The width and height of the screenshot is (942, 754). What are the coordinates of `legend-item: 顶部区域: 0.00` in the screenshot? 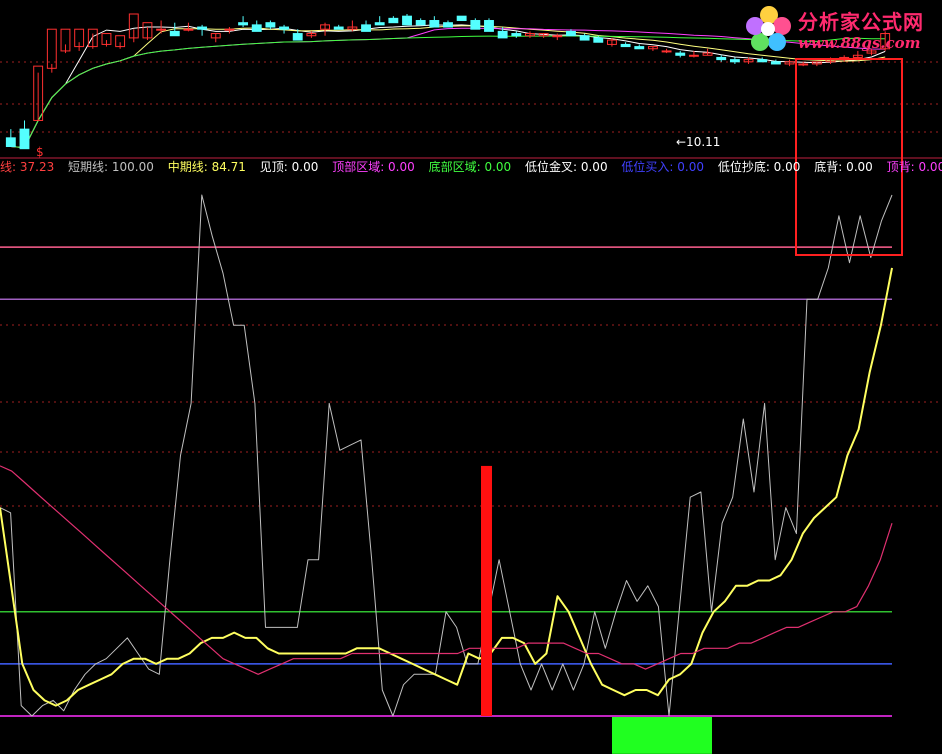 It's located at (373, 167).